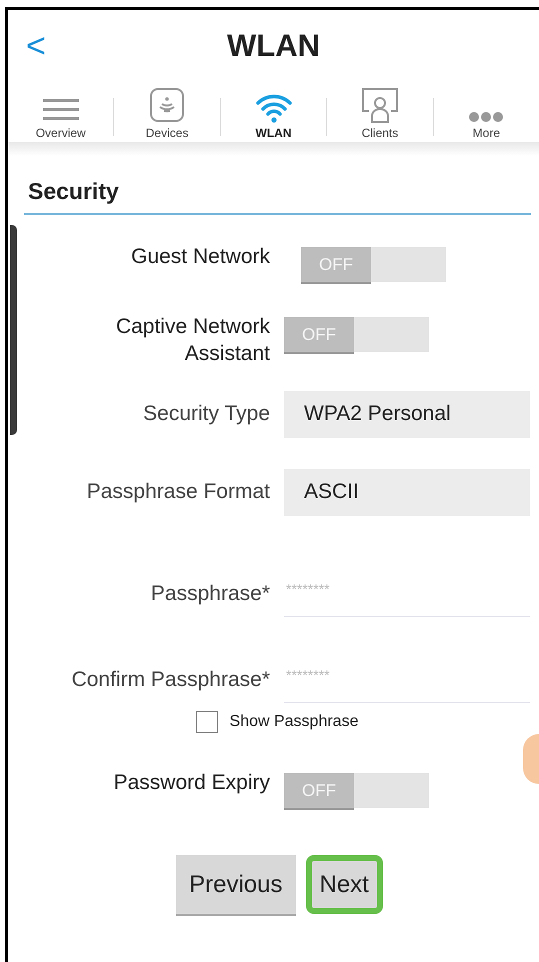 This screenshot has height=962, width=539. What do you see at coordinates (236, 884) in the screenshot?
I see `previous-button: Previous` at bounding box center [236, 884].